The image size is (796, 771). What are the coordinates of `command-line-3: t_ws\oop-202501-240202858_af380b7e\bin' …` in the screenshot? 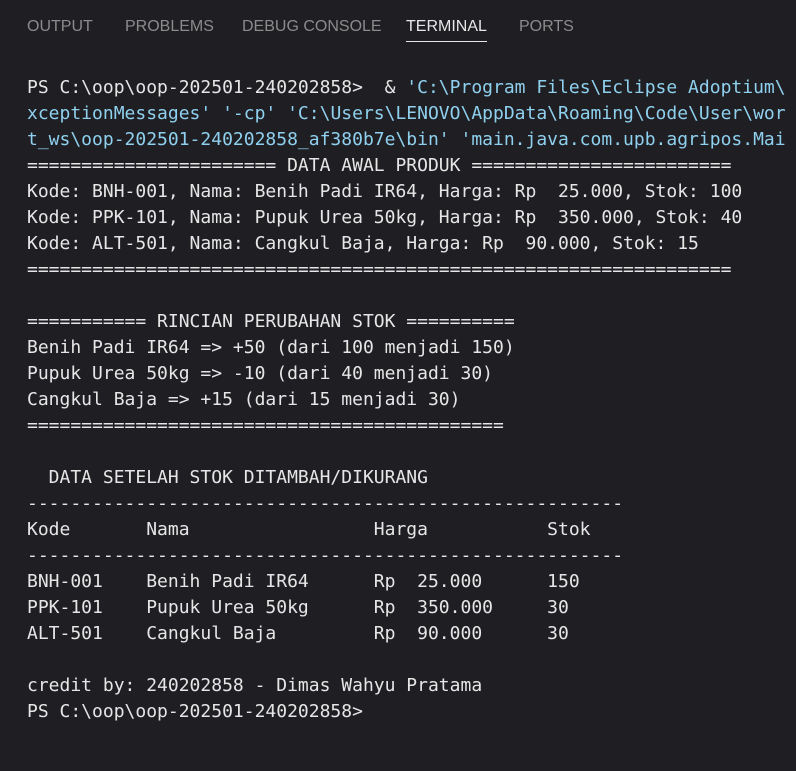 It's located at (406, 139).